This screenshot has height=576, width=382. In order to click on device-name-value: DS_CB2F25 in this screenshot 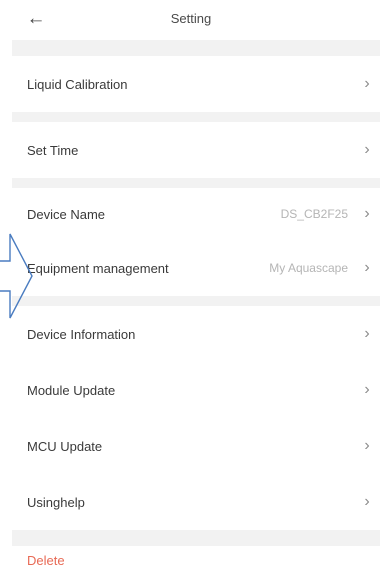, I will do `click(314, 214)`.